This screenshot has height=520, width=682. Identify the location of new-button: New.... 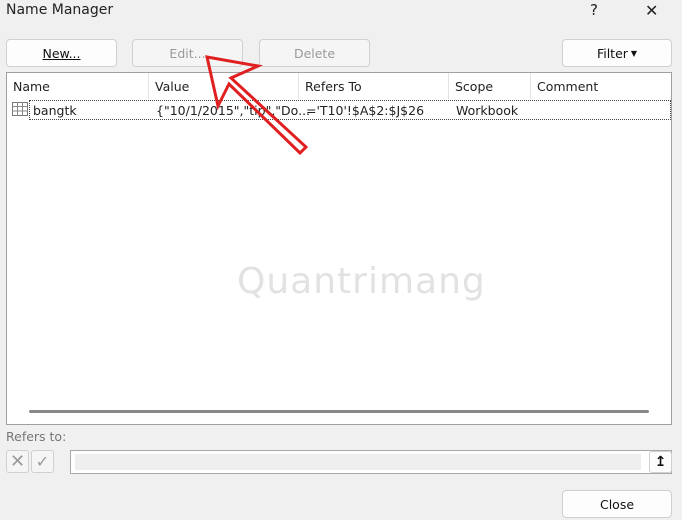
(61, 53).